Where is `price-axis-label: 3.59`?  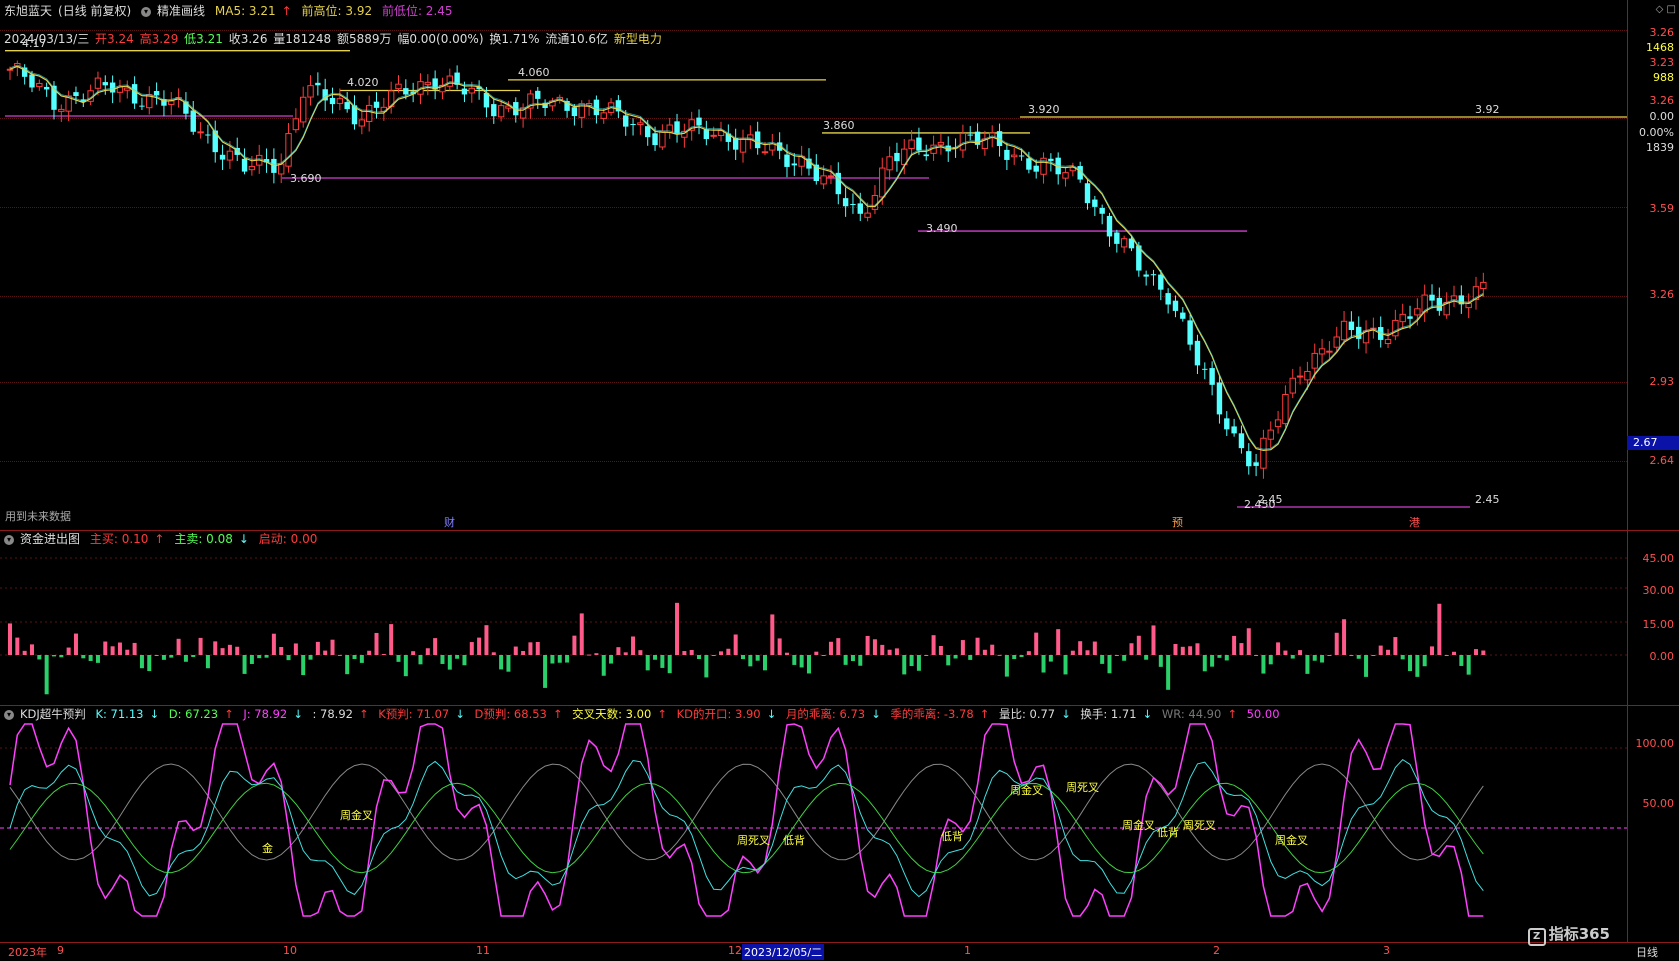
price-axis-label: 3.59 is located at coordinates (1662, 208).